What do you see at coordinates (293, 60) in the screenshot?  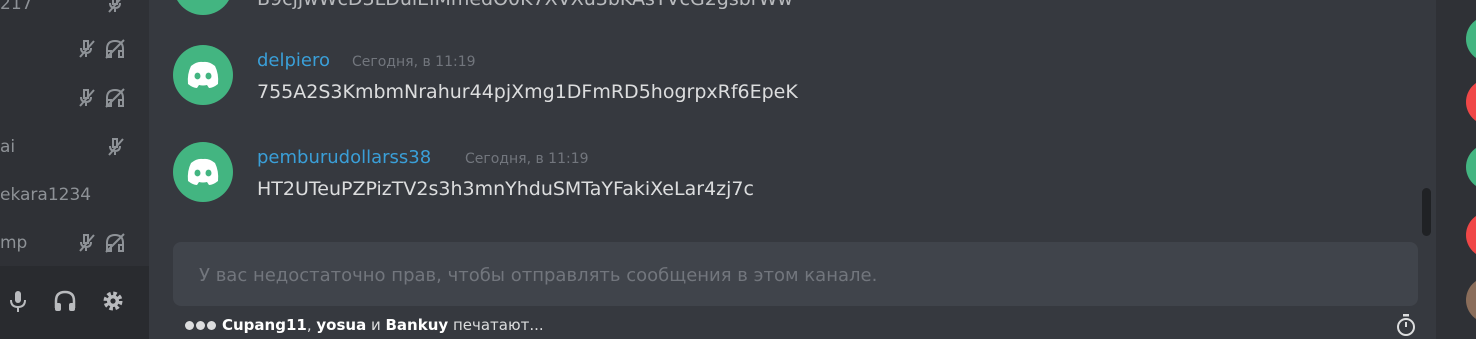 I see `message-author: delpiero` at bounding box center [293, 60].